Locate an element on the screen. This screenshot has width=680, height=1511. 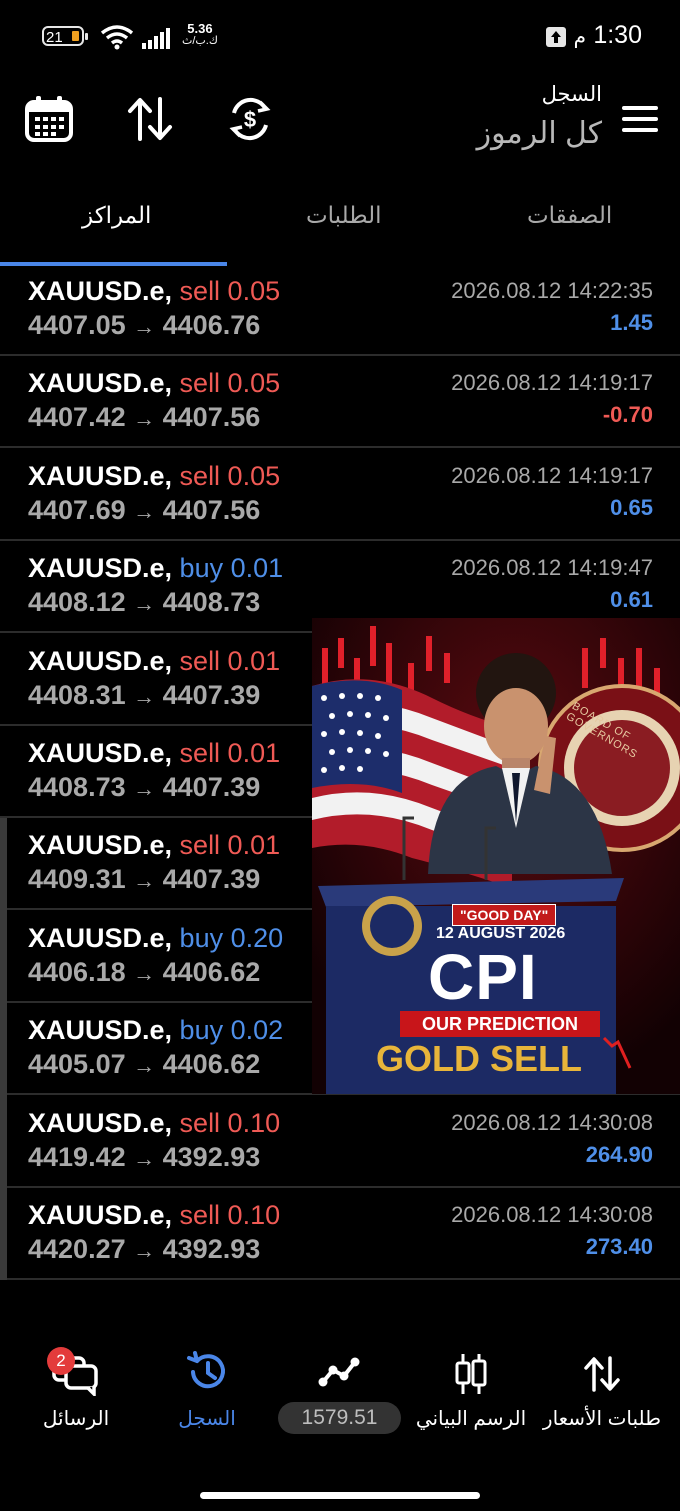
status-bar: 21 5.36 ك.ب/ث م 1:30 is located at coordinates (340, 35).